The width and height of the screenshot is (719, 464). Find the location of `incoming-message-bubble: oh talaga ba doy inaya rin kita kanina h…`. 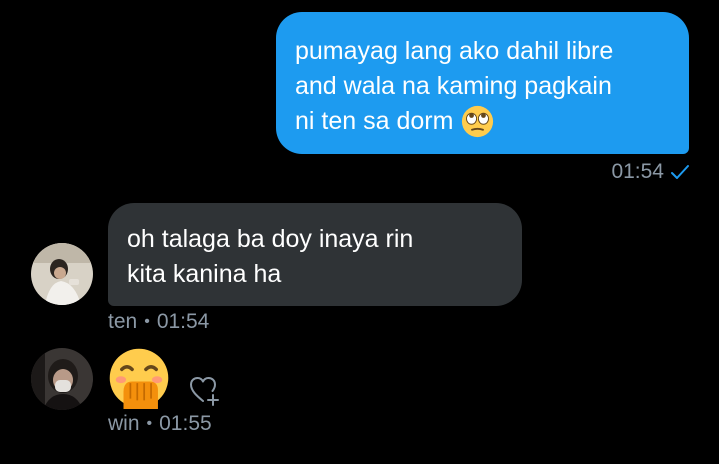

incoming-message-bubble: oh talaga ba doy inaya rin kita kanina h… is located at coordinates (315, 254).